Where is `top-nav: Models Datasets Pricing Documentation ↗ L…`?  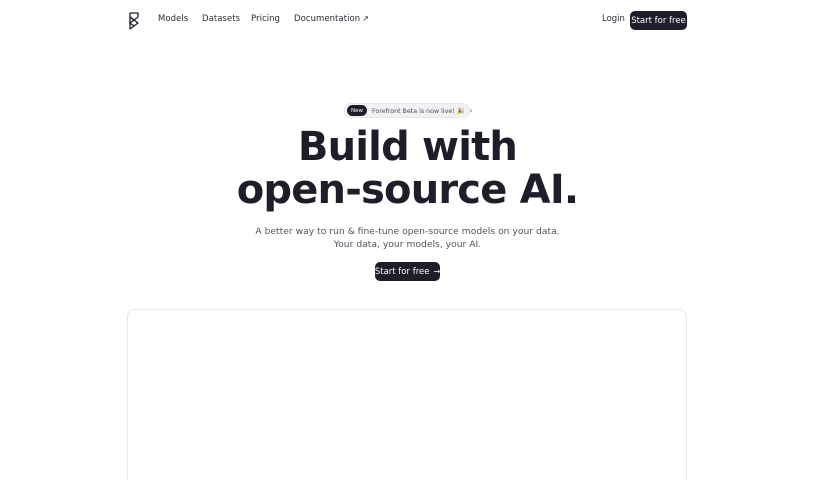
top-nav: Models Datasets Pricing Documentation ↗ L… is located at coordinates (407, 20).